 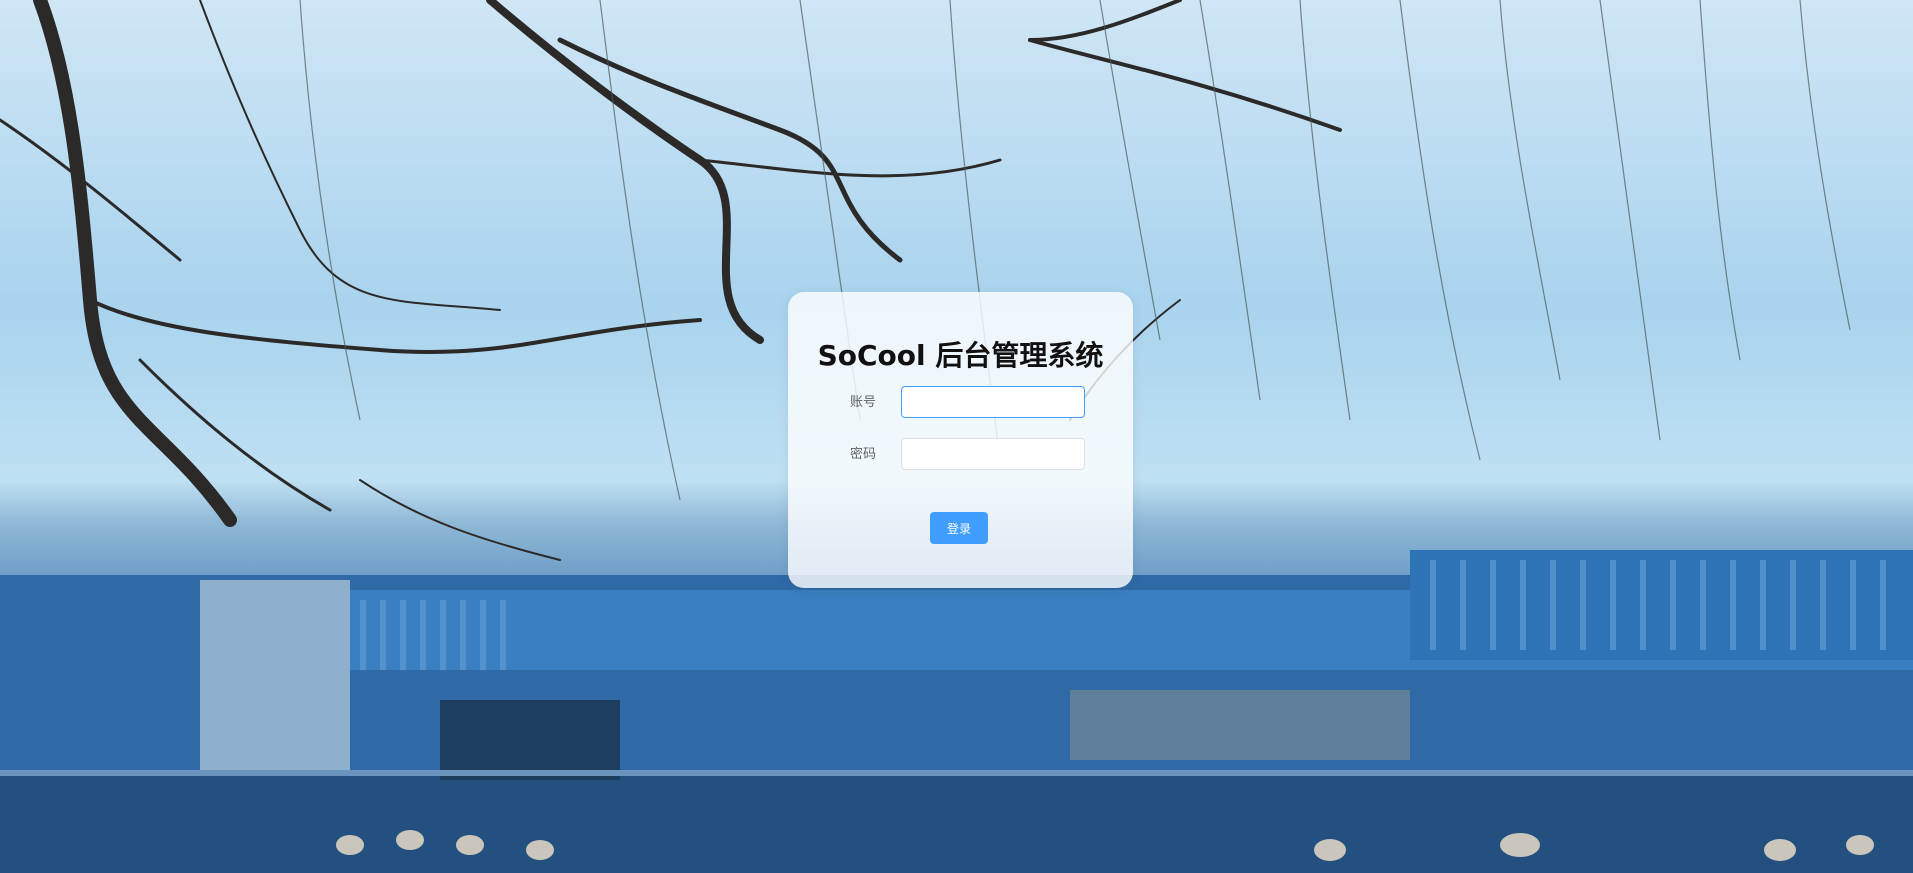 What do you see at coordinates (993, 402) in the screenshot?
I see `account-input` at bounding box center [993, 402].